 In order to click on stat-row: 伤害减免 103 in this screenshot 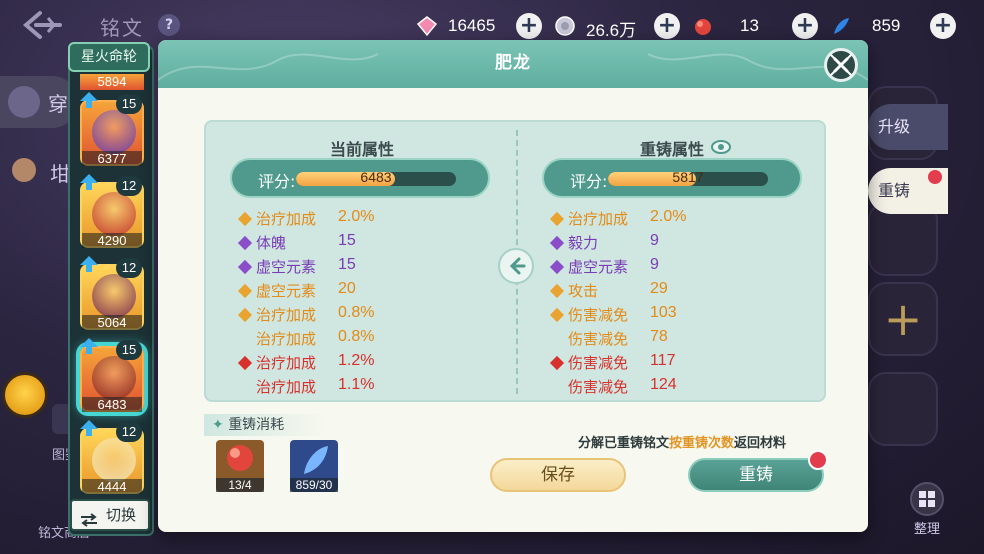, I will do `click(650, 315)`.